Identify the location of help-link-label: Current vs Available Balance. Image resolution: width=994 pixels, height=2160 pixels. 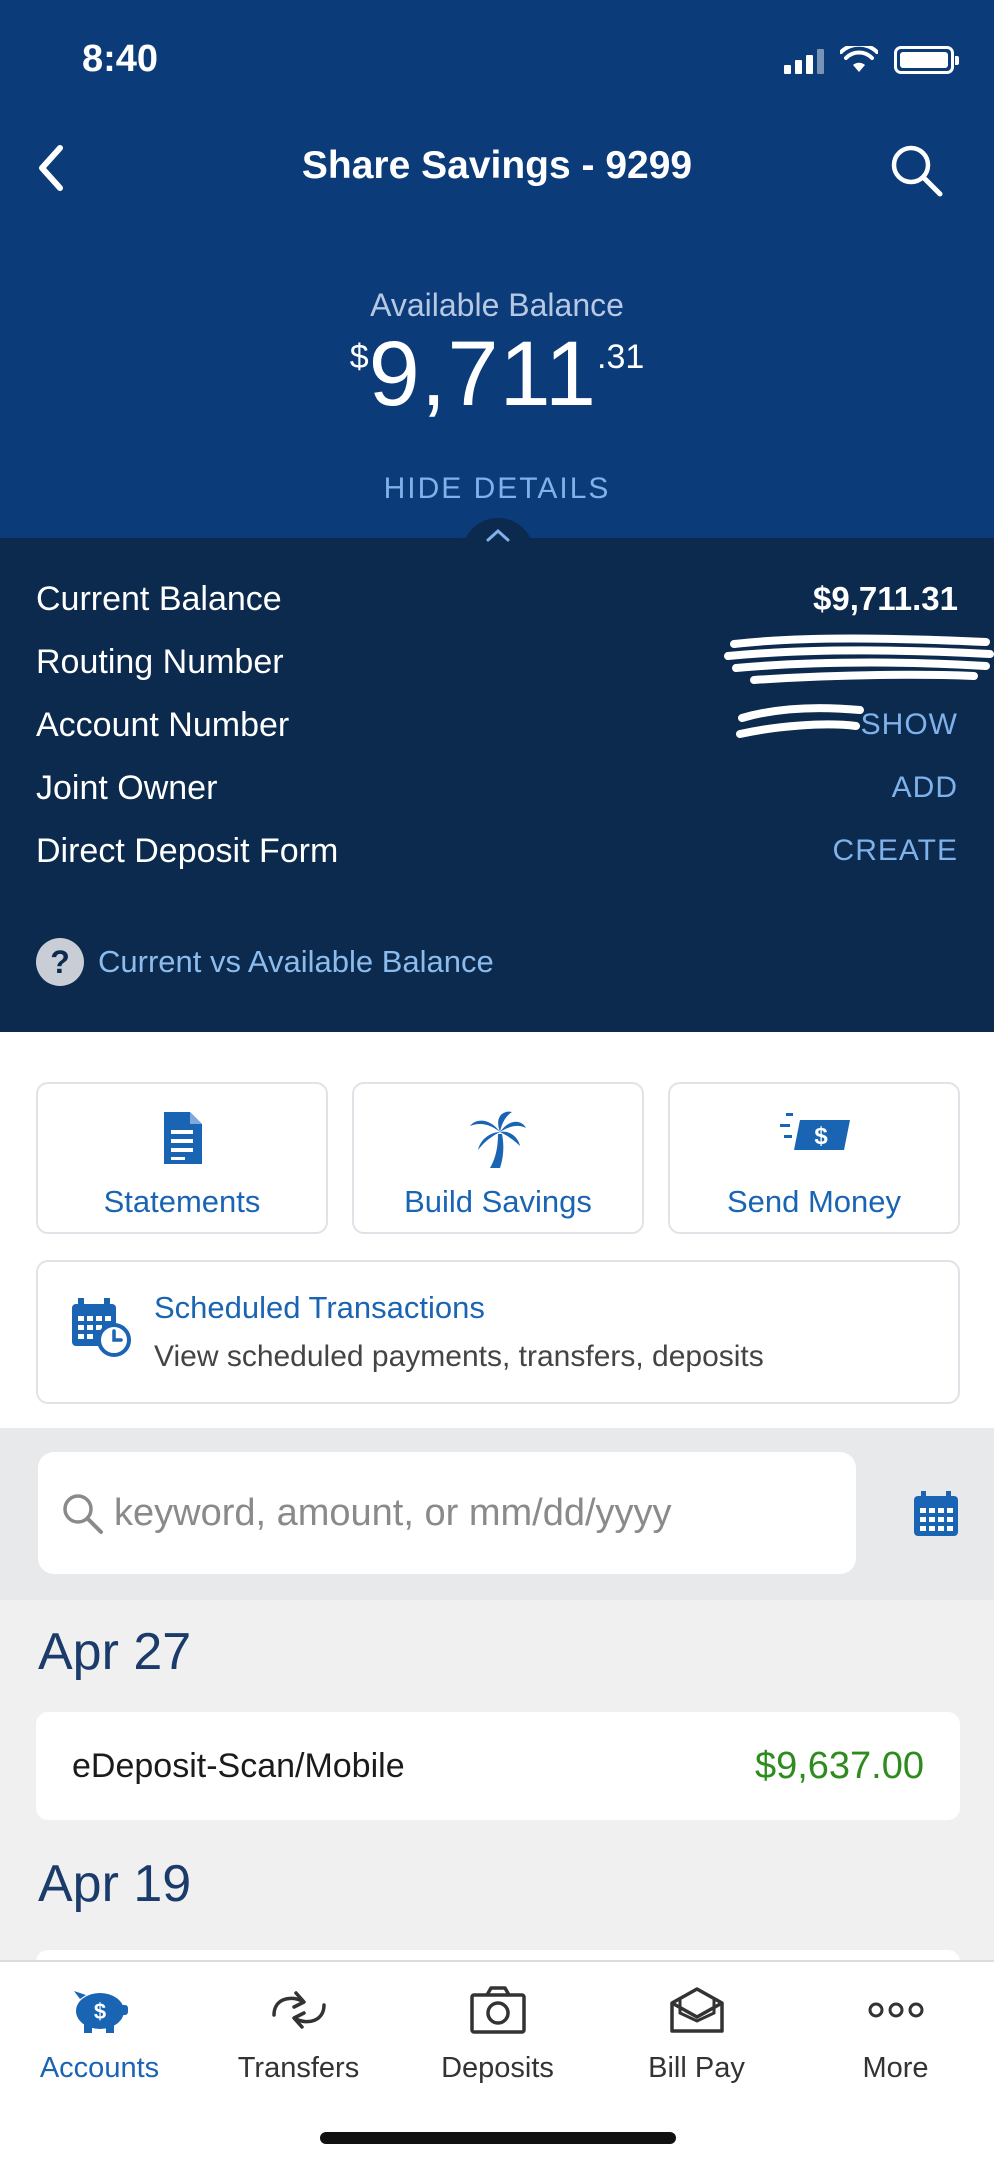
(296, 961).